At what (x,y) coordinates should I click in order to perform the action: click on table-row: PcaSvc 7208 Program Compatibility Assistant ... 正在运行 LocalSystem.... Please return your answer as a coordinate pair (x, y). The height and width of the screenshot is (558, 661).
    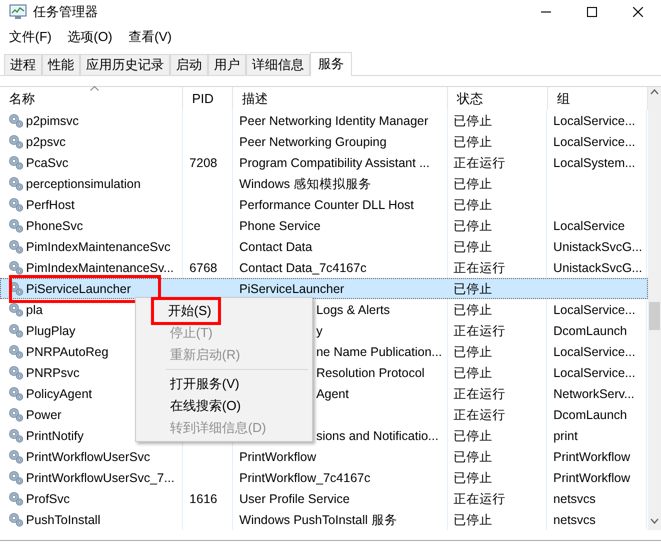
    Looking at the image, I should click on (324, 162).